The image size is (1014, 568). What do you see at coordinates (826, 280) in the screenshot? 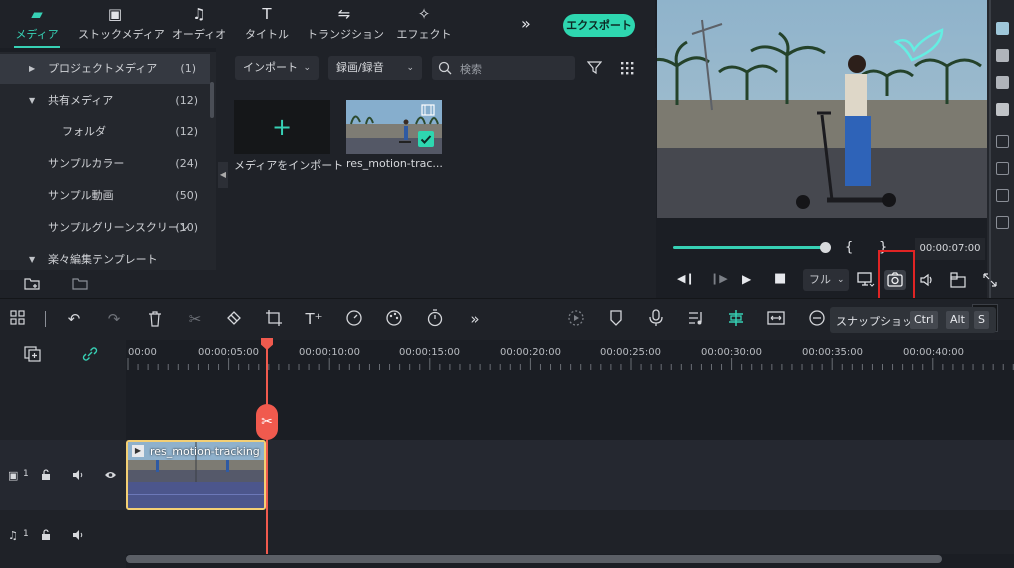
I see `quality-dropdown: フル ⌄` at bounding box center [826, 280].